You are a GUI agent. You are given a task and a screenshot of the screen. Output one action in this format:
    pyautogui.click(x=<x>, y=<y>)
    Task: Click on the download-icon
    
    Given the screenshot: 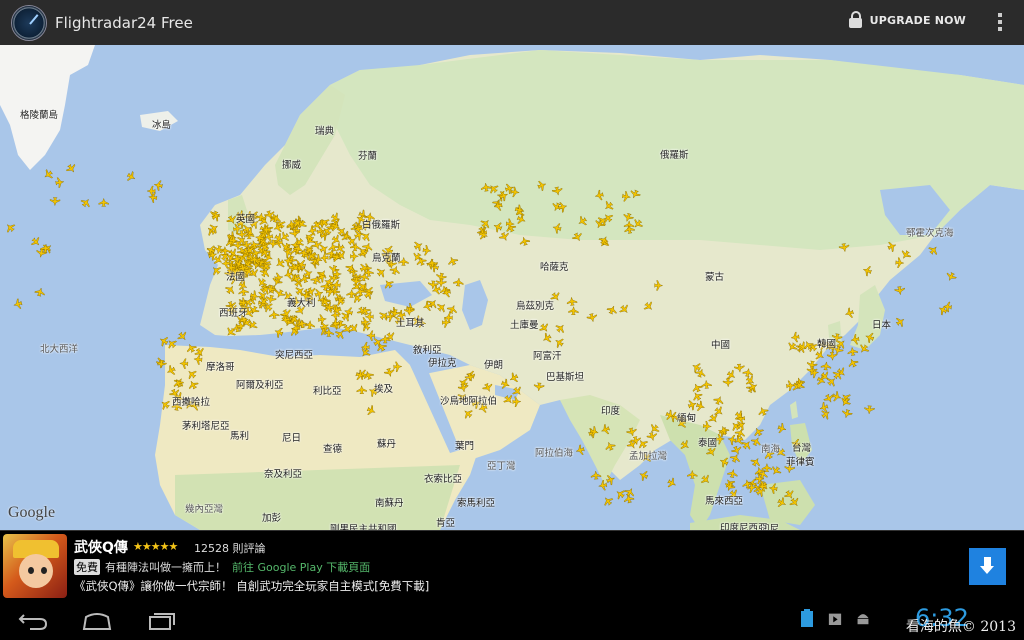 What is the action you would take?
    pyautogui.click(x=987, y=566)
    